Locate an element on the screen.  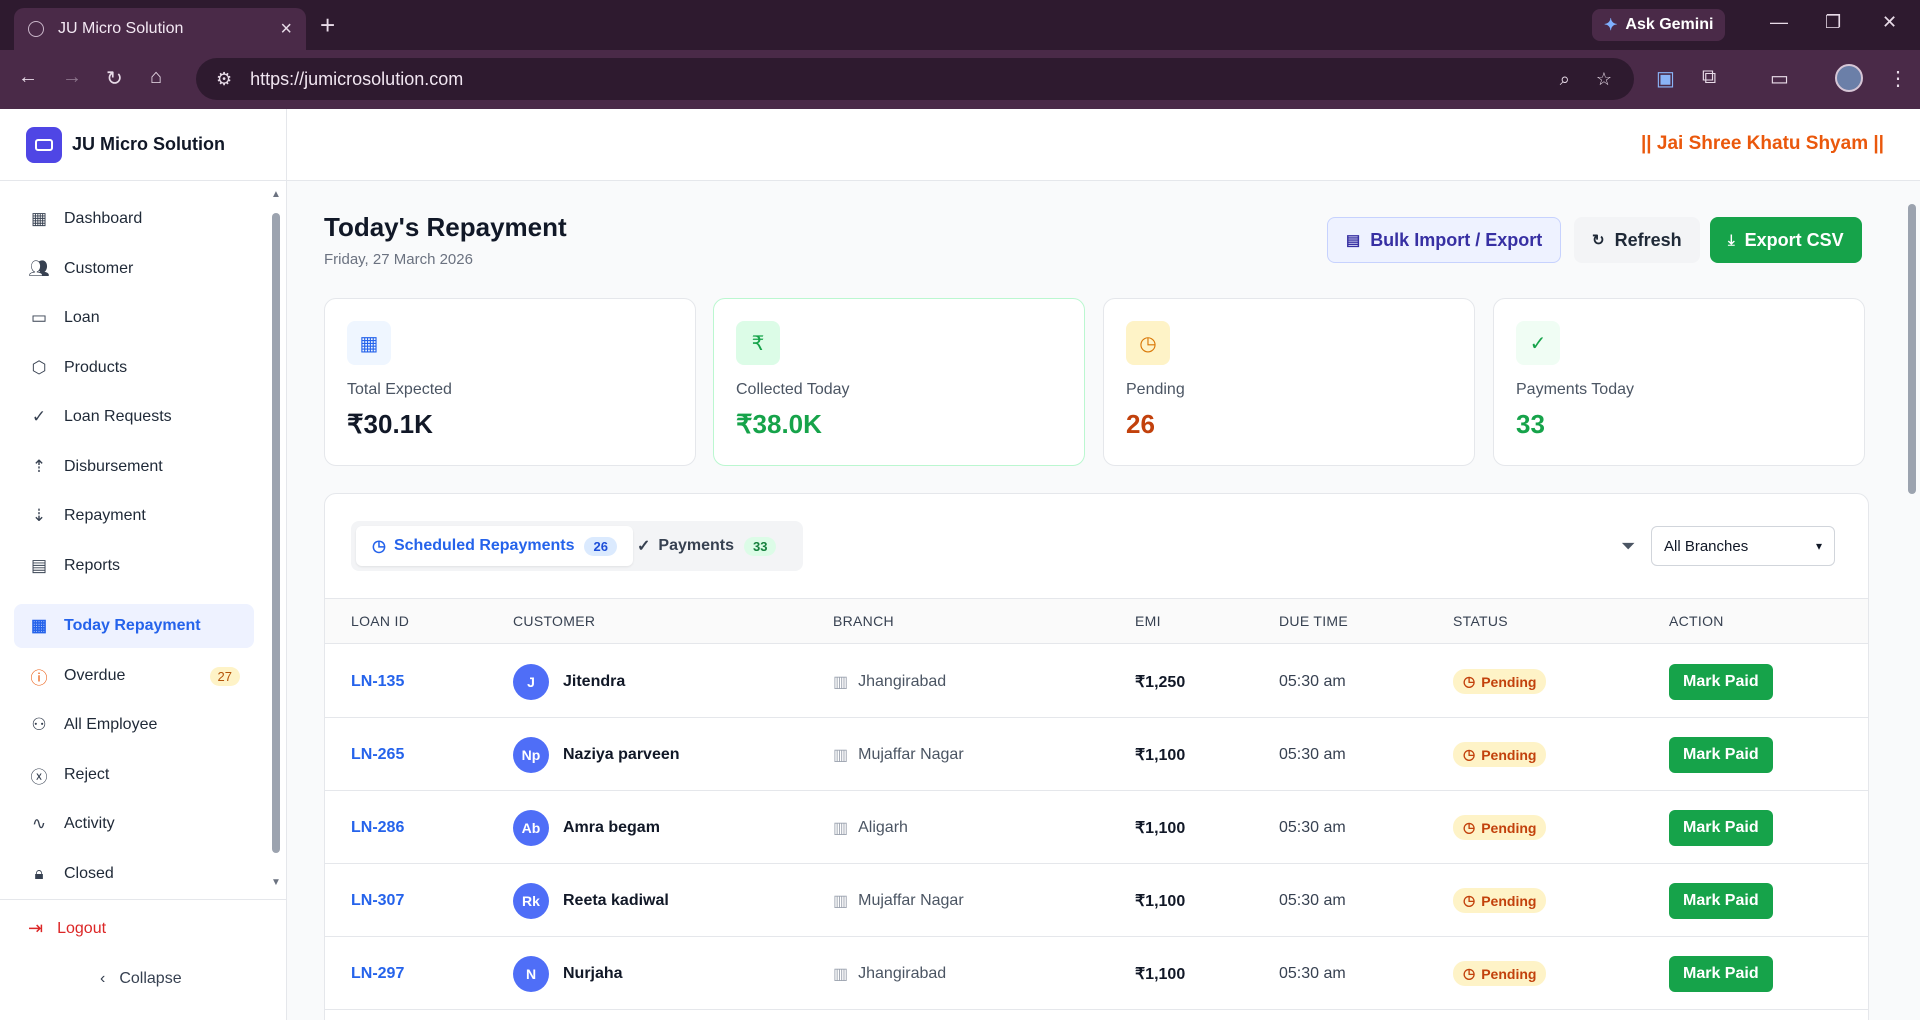
sidebar-item-today-repayment: ▦ Today Repayment is located at coordinates (134, 626).